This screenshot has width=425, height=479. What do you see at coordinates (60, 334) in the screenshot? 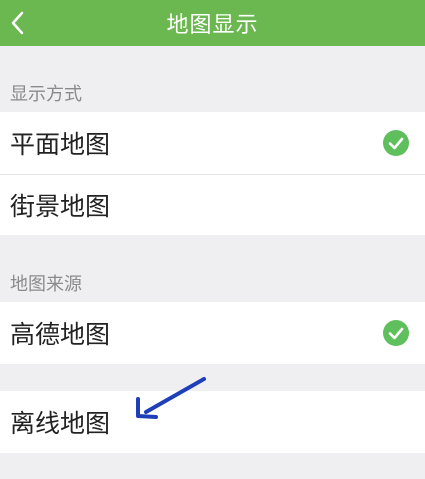
I see `option-label: 高德地图` at bounding box center [60, 334].